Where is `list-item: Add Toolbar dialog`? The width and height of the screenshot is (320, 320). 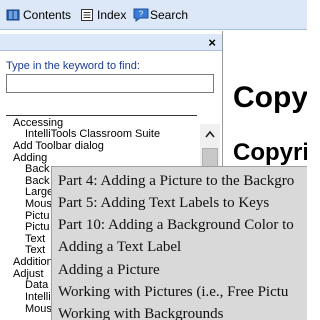 list-item: Add Toolbar dialog is located at coordinates (58, 146).